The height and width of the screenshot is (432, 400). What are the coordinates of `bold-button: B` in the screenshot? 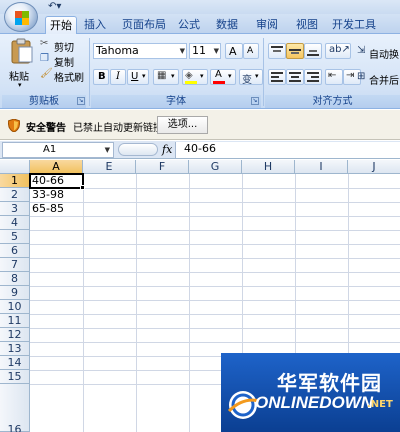 It's located at (101, 77).